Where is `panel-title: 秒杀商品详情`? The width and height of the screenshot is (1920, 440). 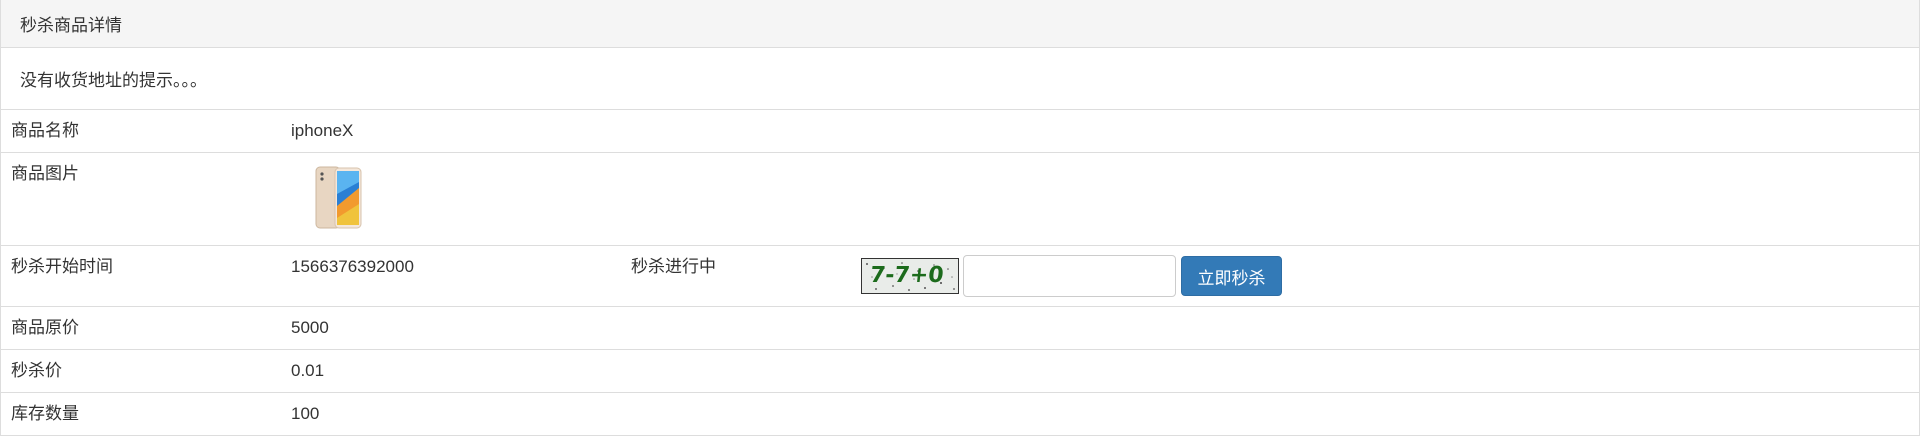
panel-title: 秒杀商品详情 is located at coordinates (71, 25).